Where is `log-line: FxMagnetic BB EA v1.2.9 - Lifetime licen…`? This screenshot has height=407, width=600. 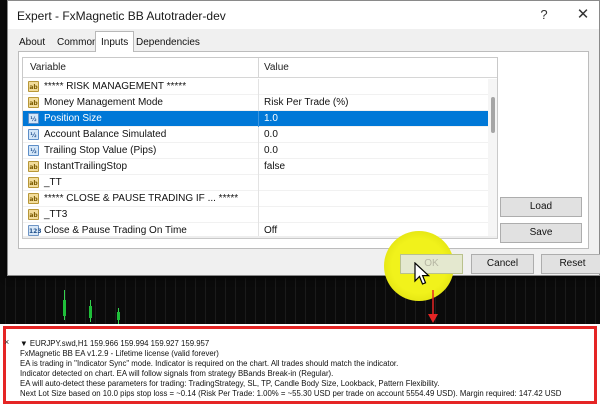
log-line: FxMagnetic BB EA v1.2.9 - Lifetime licen… is located at coordinates (119, 353).